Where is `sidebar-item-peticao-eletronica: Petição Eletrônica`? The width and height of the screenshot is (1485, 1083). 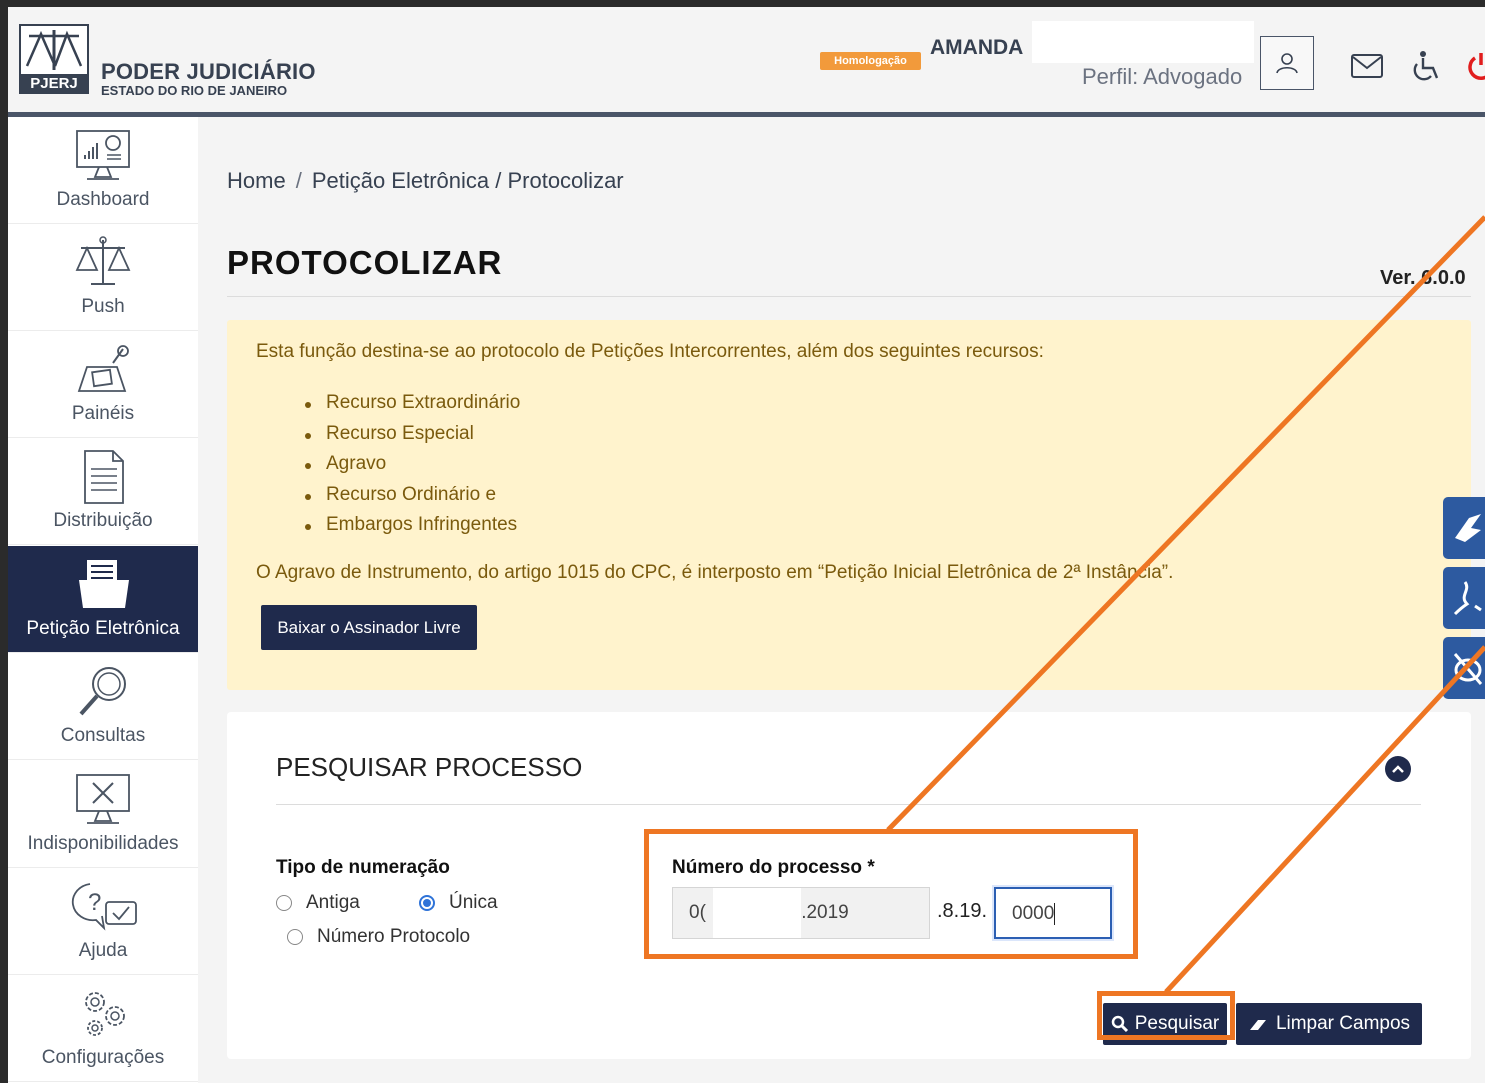
sidebar-item-peticao-eletronica: Petição Eletrônica is located at coordinates (103, 599).